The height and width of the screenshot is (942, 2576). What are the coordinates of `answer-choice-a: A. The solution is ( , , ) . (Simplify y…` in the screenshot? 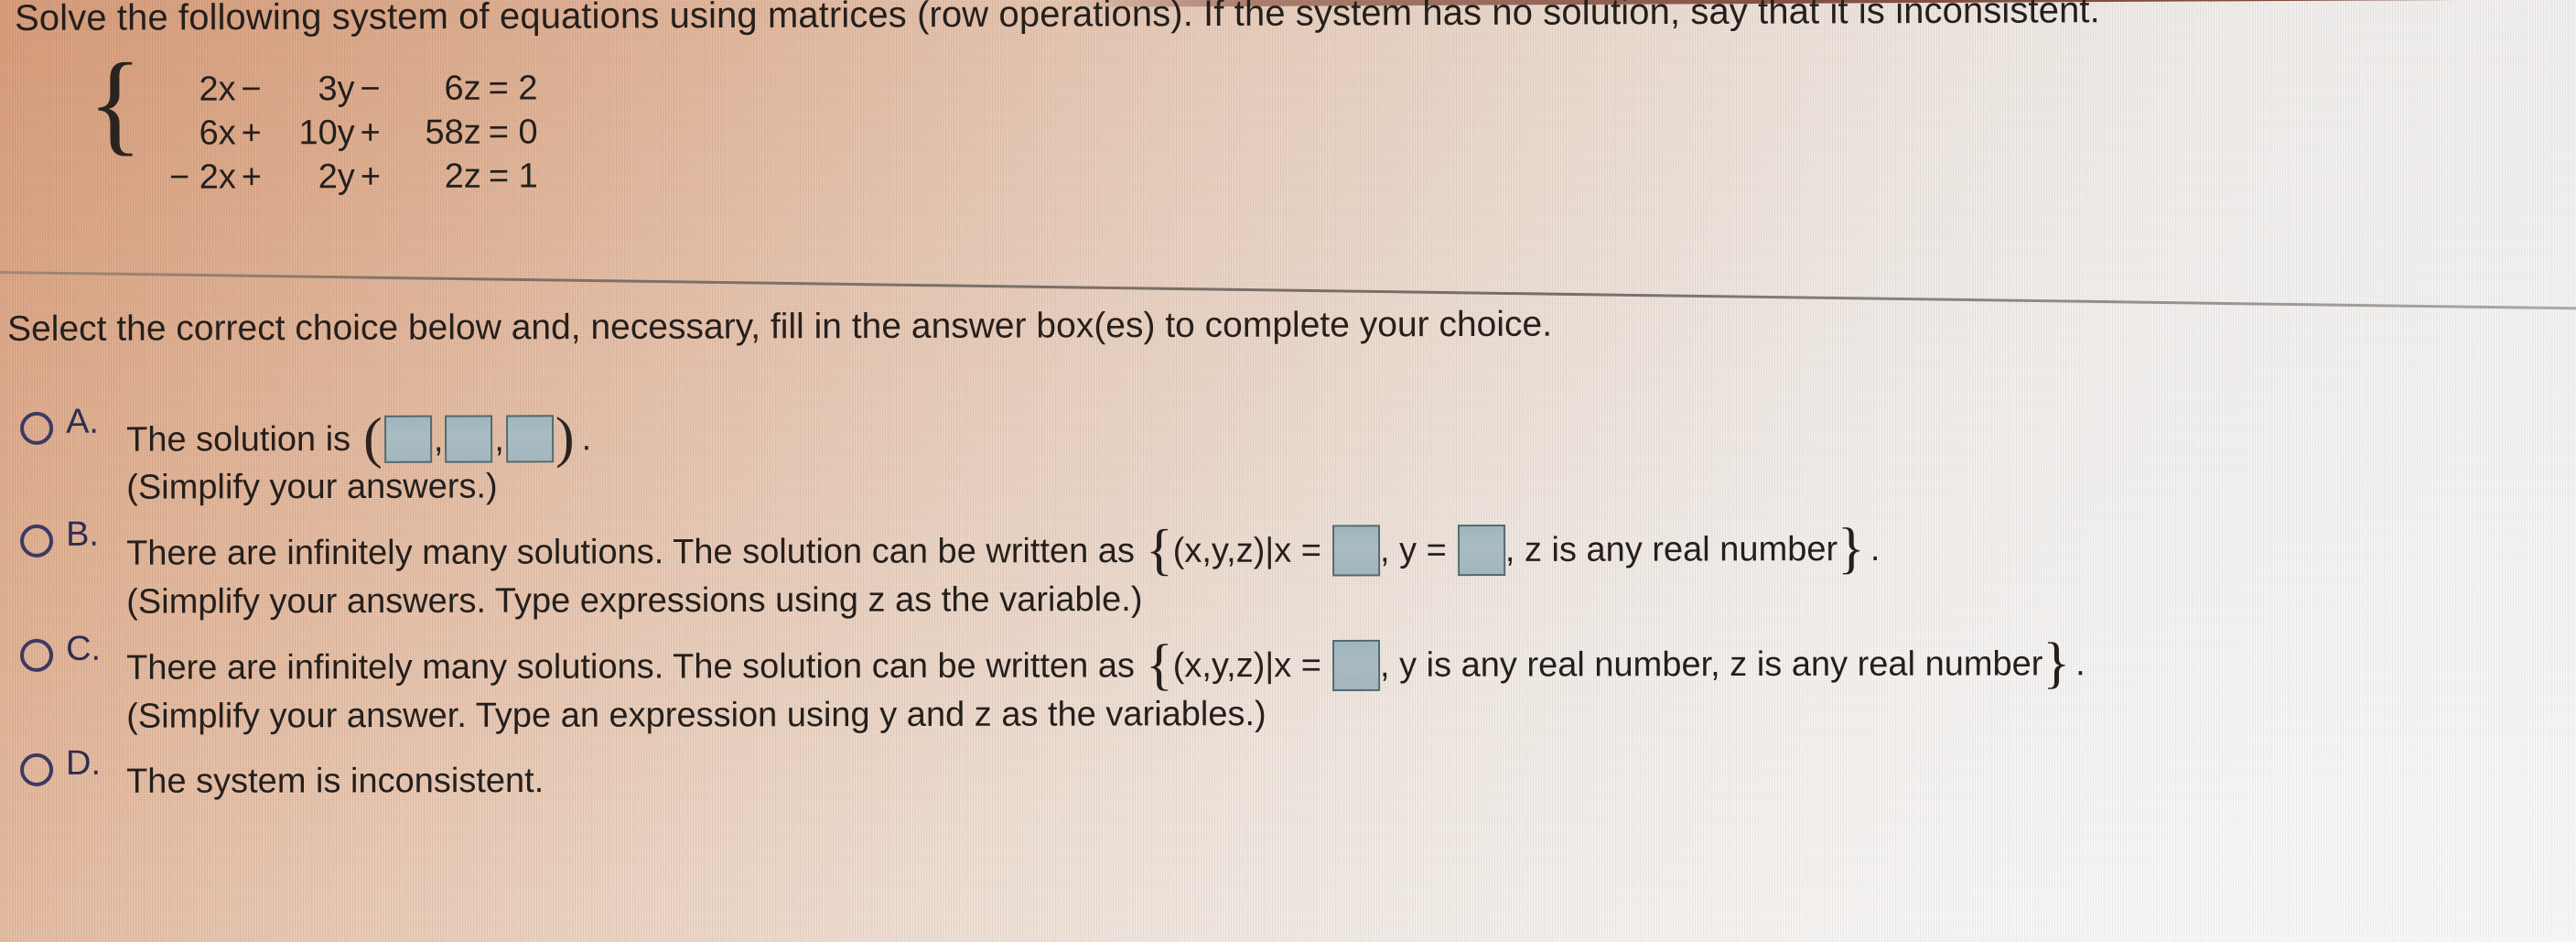 It's located at (1288, 452).